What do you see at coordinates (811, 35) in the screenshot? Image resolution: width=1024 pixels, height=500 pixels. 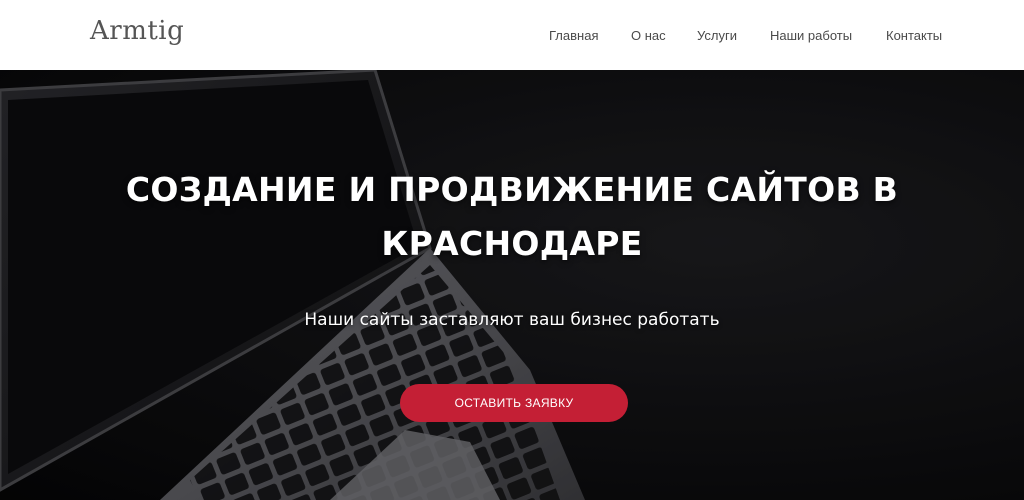 I see `nav-item-portfolio: Наши работы` at bounding box center [811, 35].